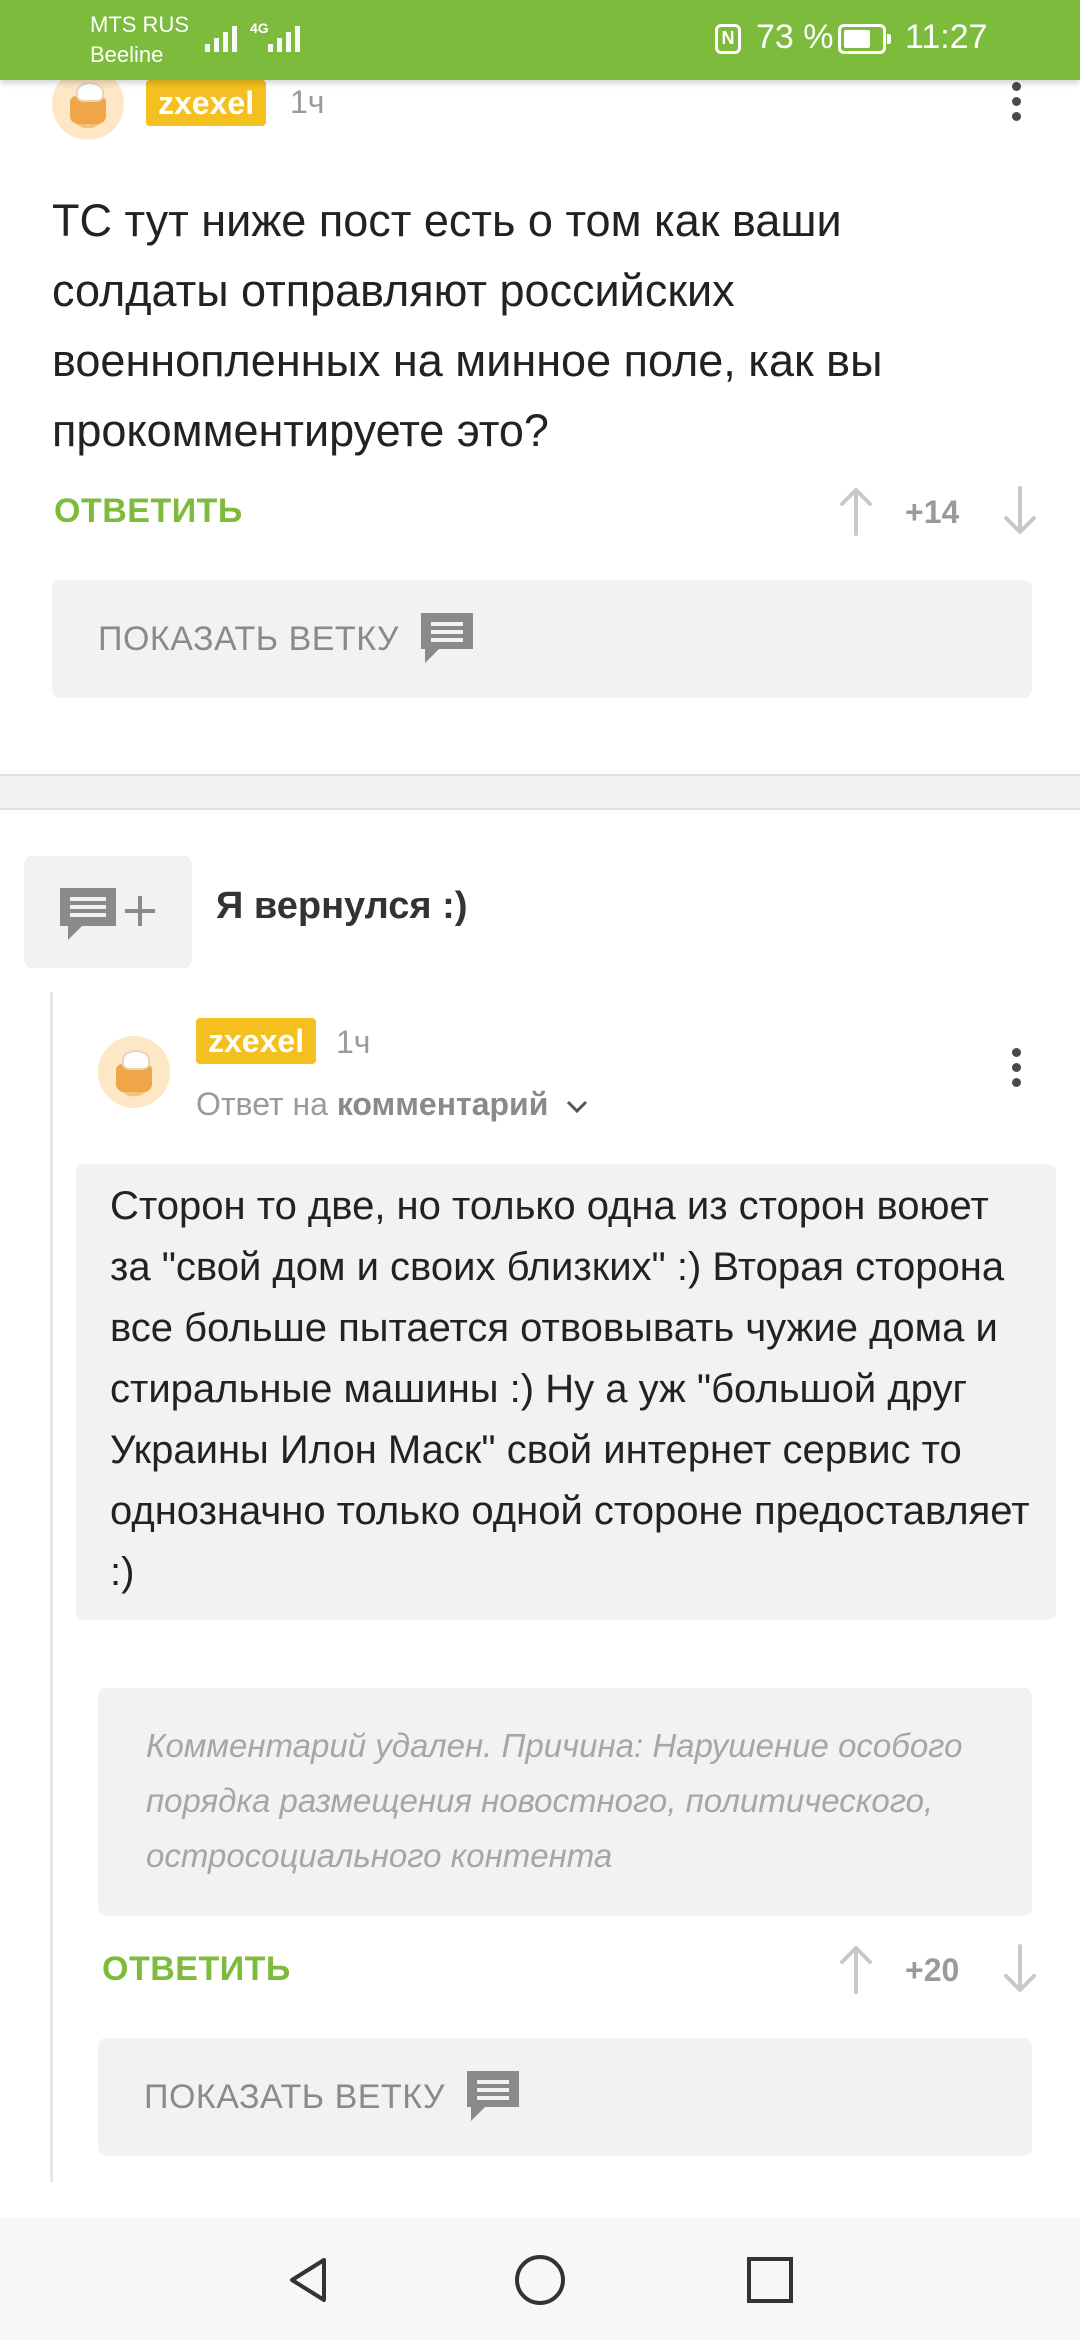 This screenshot has width=1080, height=2340. Describe the element at coordinates (577, 1107) in the screenshot. I see `chevron-down-icon` at that location.